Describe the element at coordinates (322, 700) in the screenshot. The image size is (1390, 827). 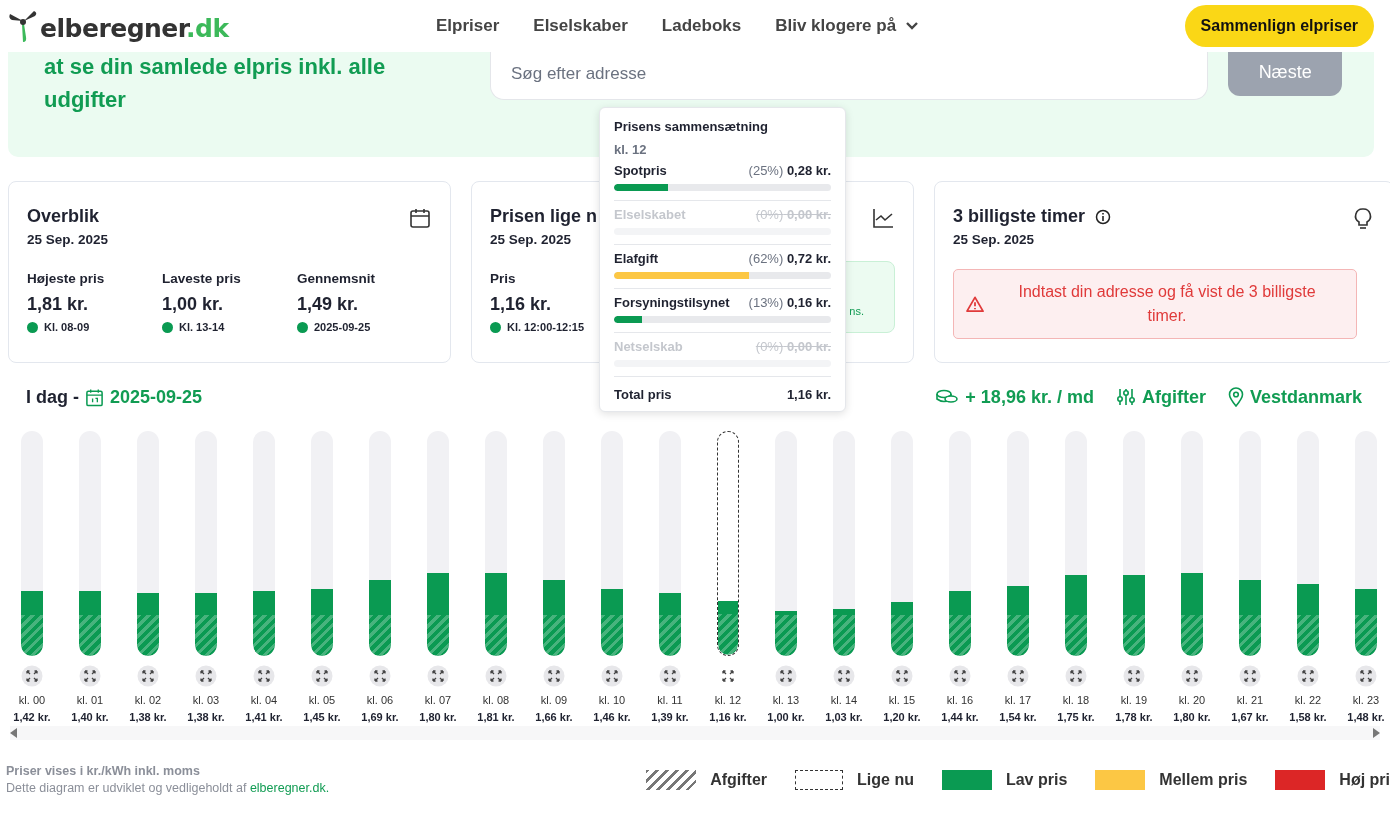
I see `hour-label: kl. 05` at that location.